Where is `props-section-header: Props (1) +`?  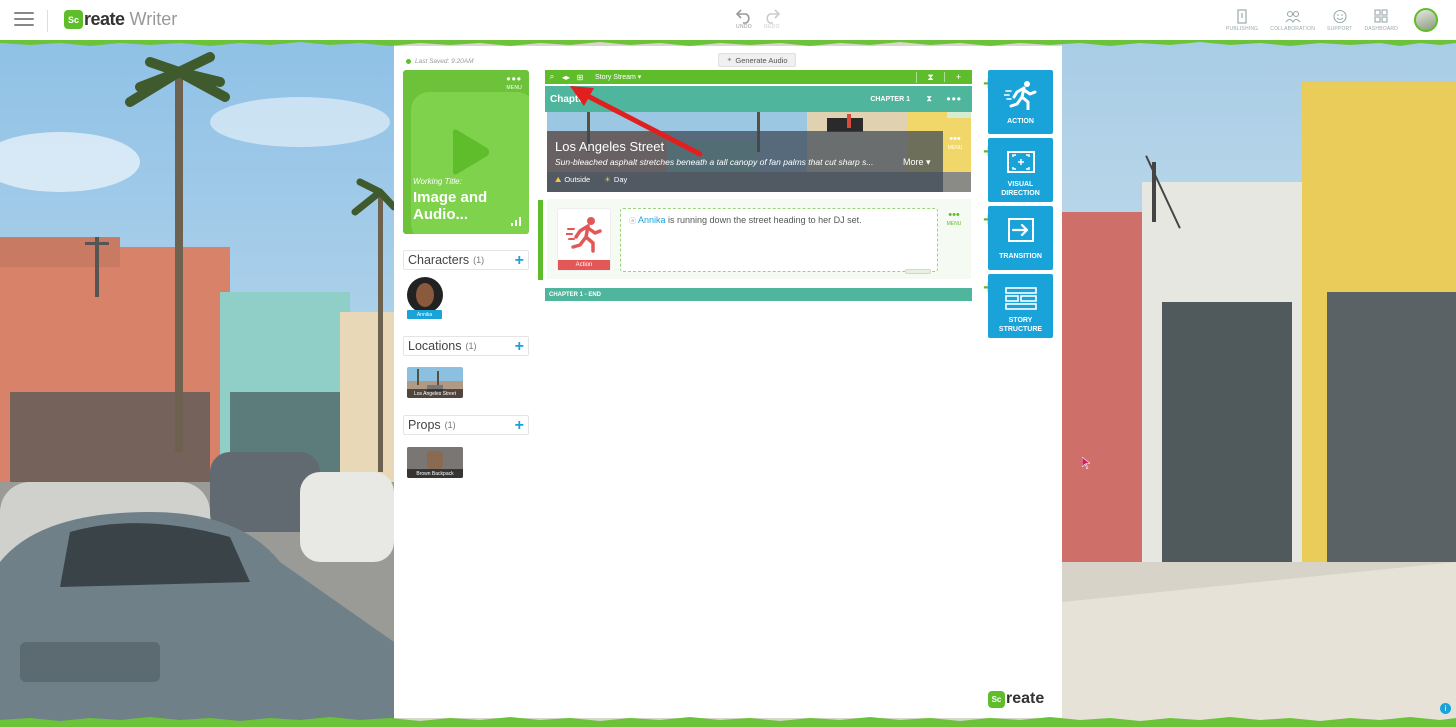
props-section-header: Props (1) + is located at coordinates (466, 425).